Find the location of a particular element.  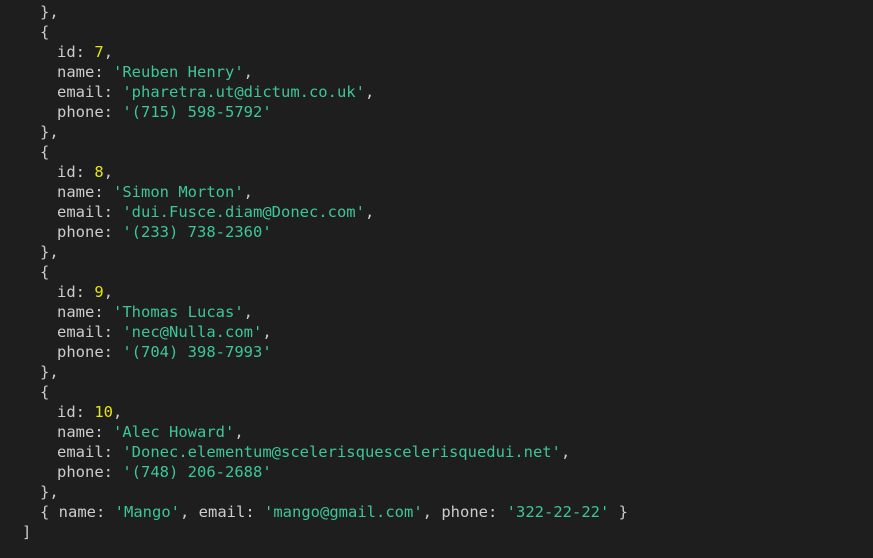

email-value: 'nec@Nulla.com' is located at coordinates (192, 332).